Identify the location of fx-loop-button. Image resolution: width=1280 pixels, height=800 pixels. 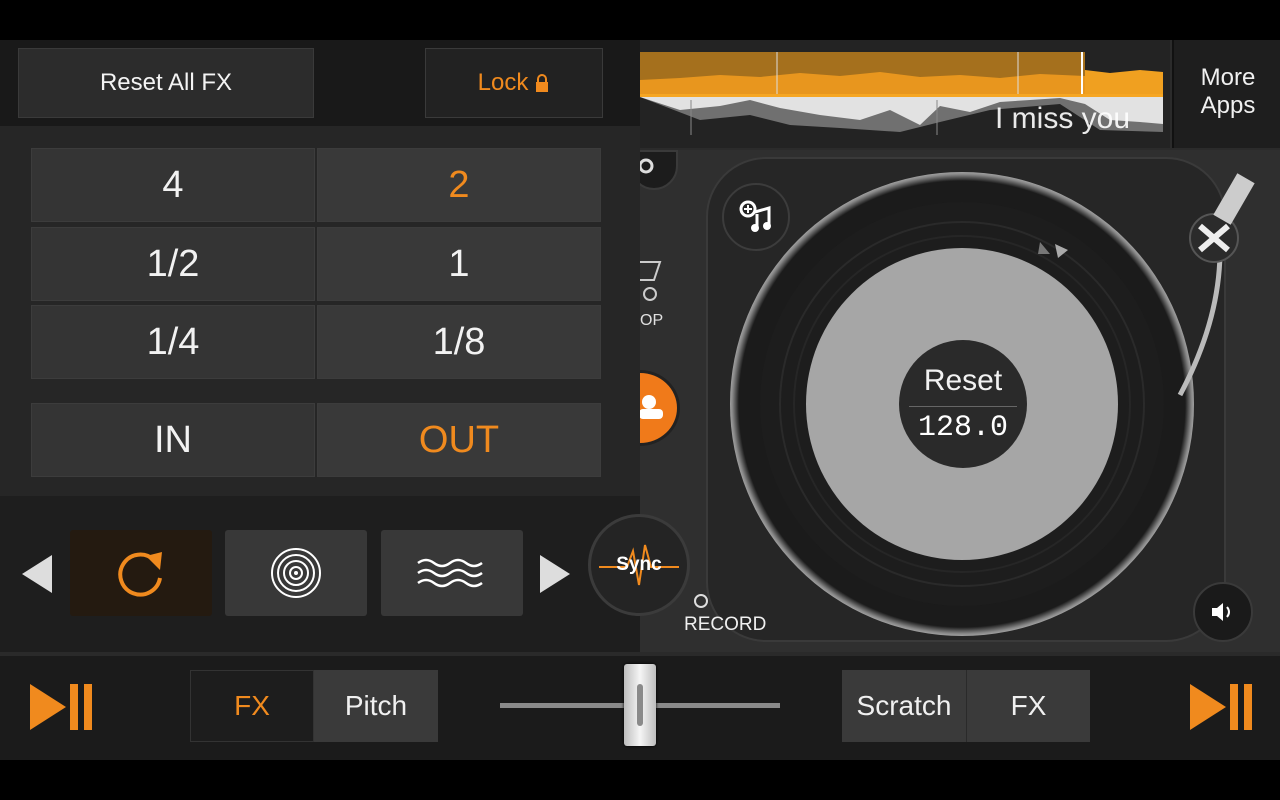
(141, 573).